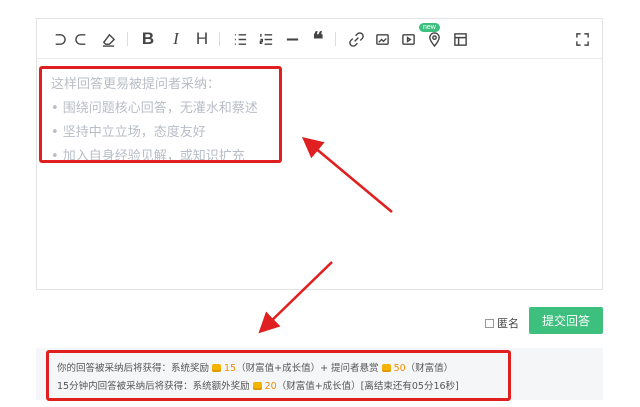  I want to click on anonymous-label: 匿名, so click(508, 323).